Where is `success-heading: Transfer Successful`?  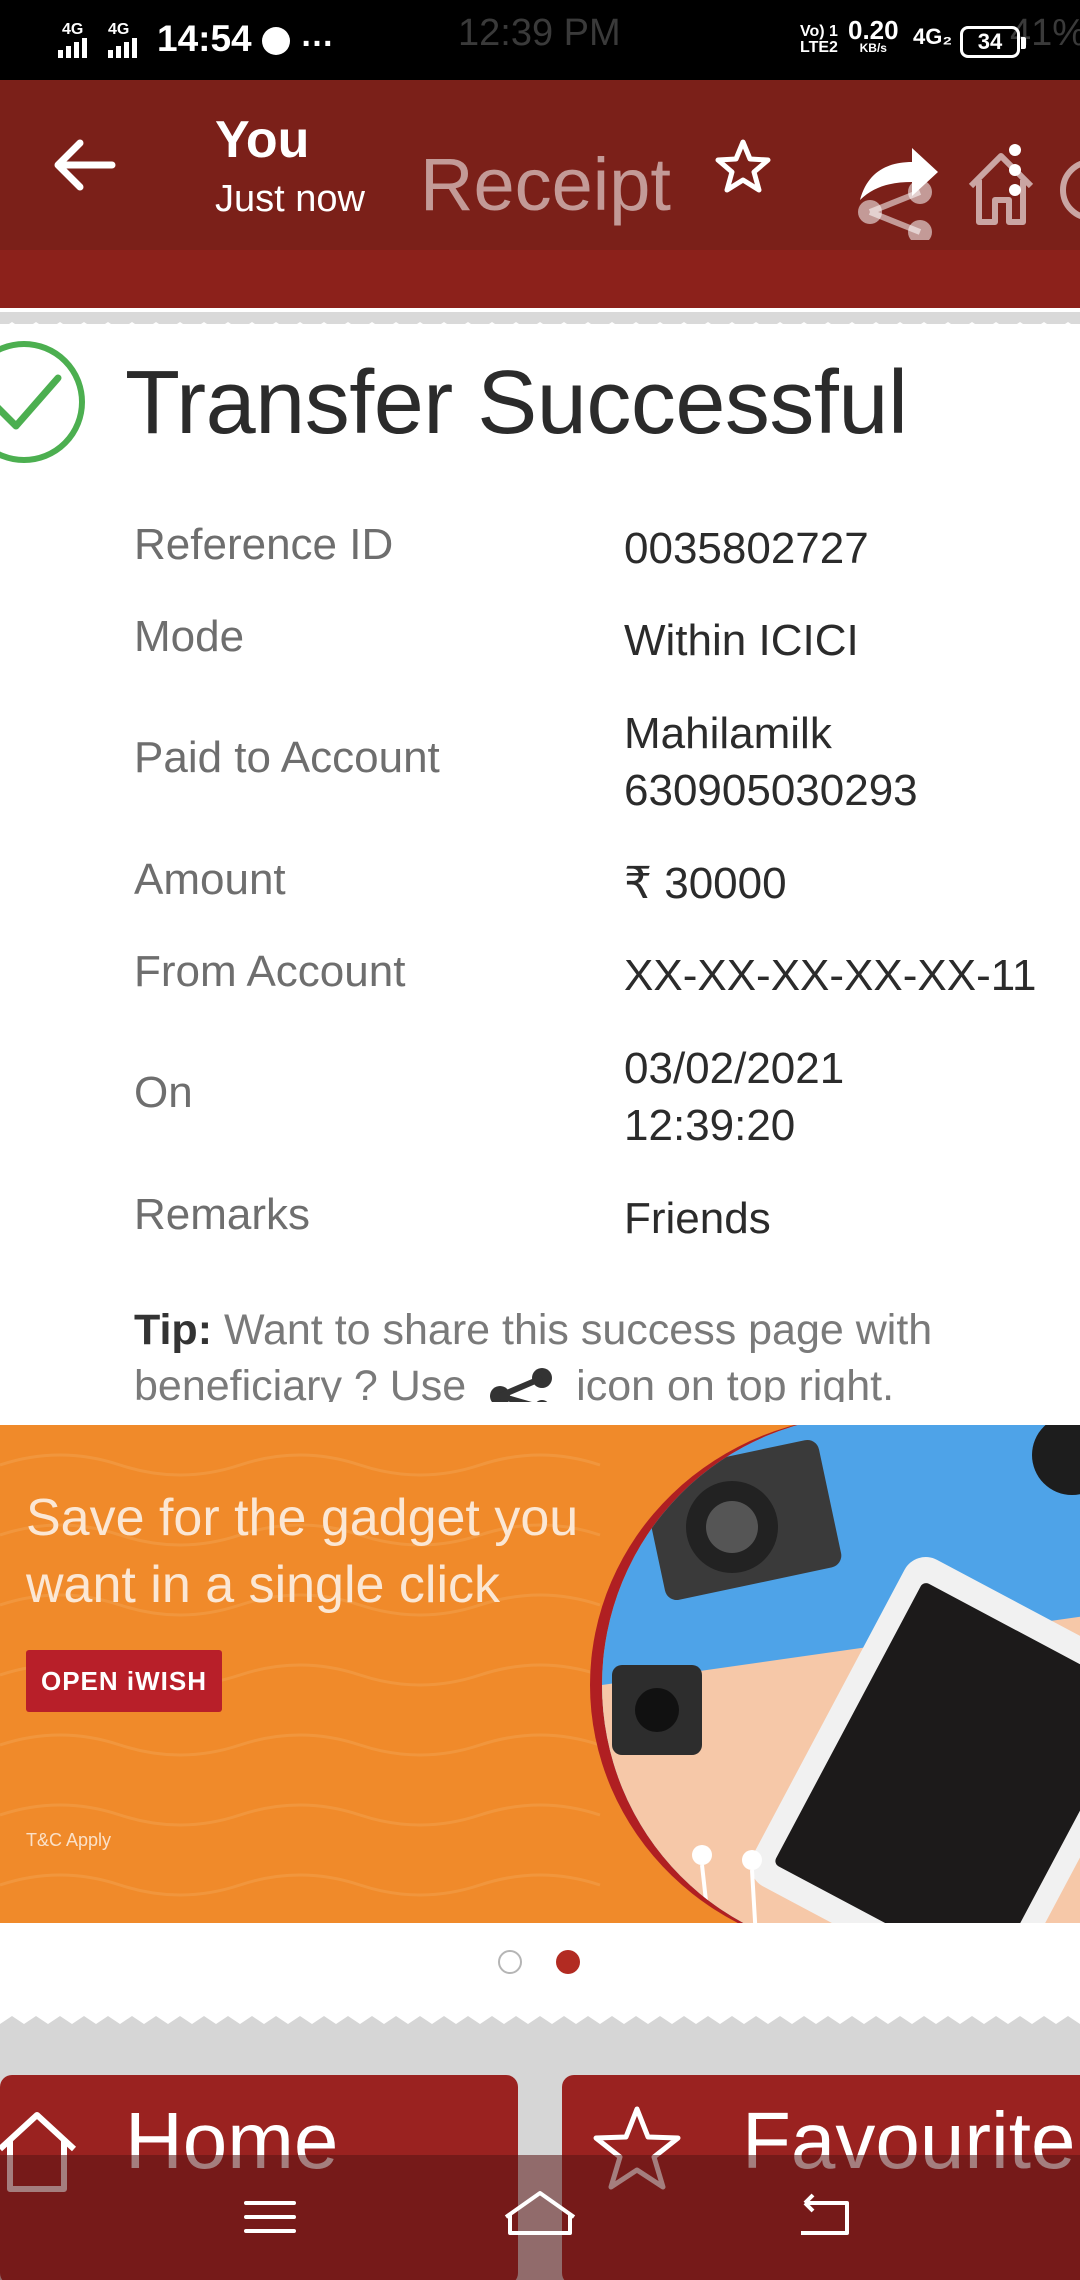 success-heading: Transfer Successful is located at coordinates (516, 403).